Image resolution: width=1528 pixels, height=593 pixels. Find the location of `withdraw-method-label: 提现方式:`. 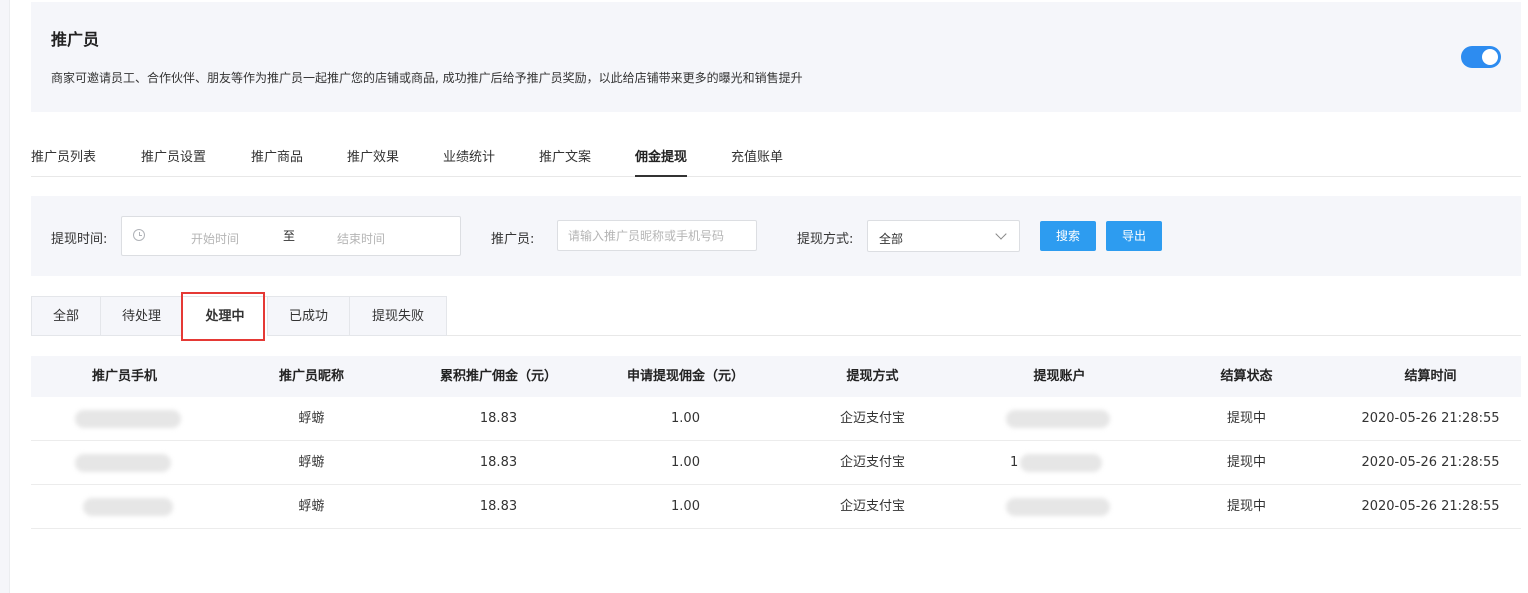

withdraw-method-label: 提现方式: is located at coordinates (825, 239).